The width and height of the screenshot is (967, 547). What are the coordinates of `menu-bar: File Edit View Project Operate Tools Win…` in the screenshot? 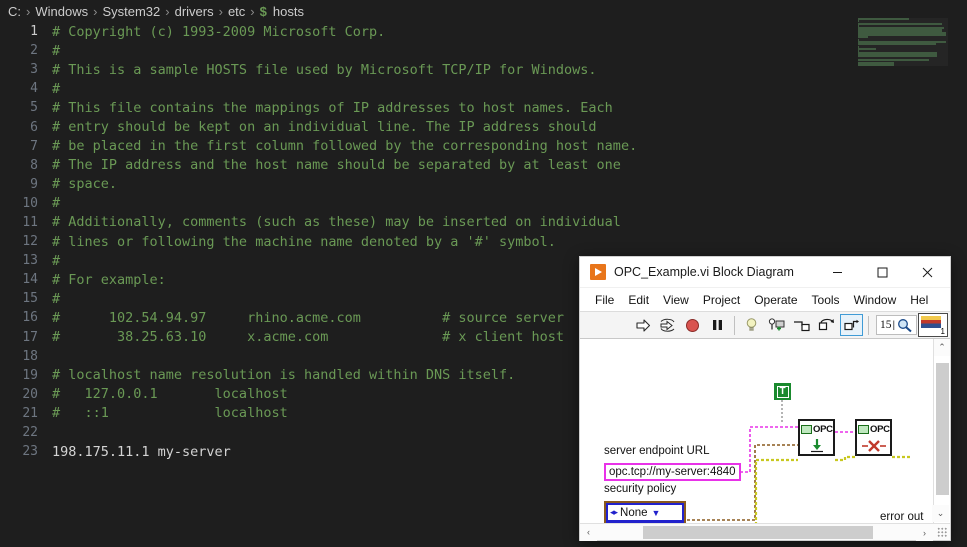 It's located at (765, 300).